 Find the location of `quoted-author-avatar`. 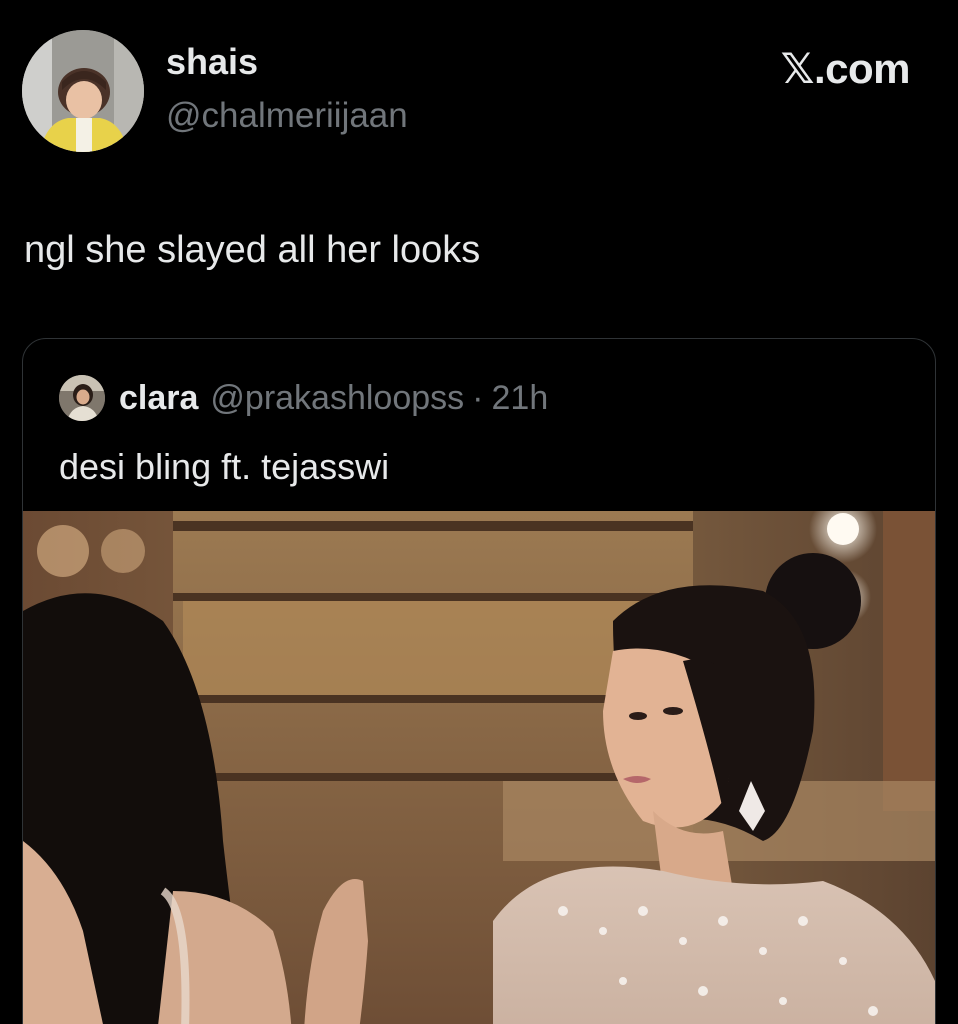

quoted-author-avatar is located at coordinates (82, 398).